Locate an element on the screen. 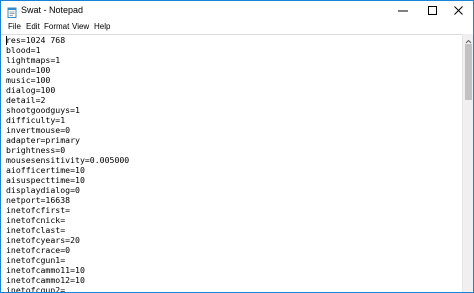  text-line: inetofcgun2= is located at coordinates (36, 289).